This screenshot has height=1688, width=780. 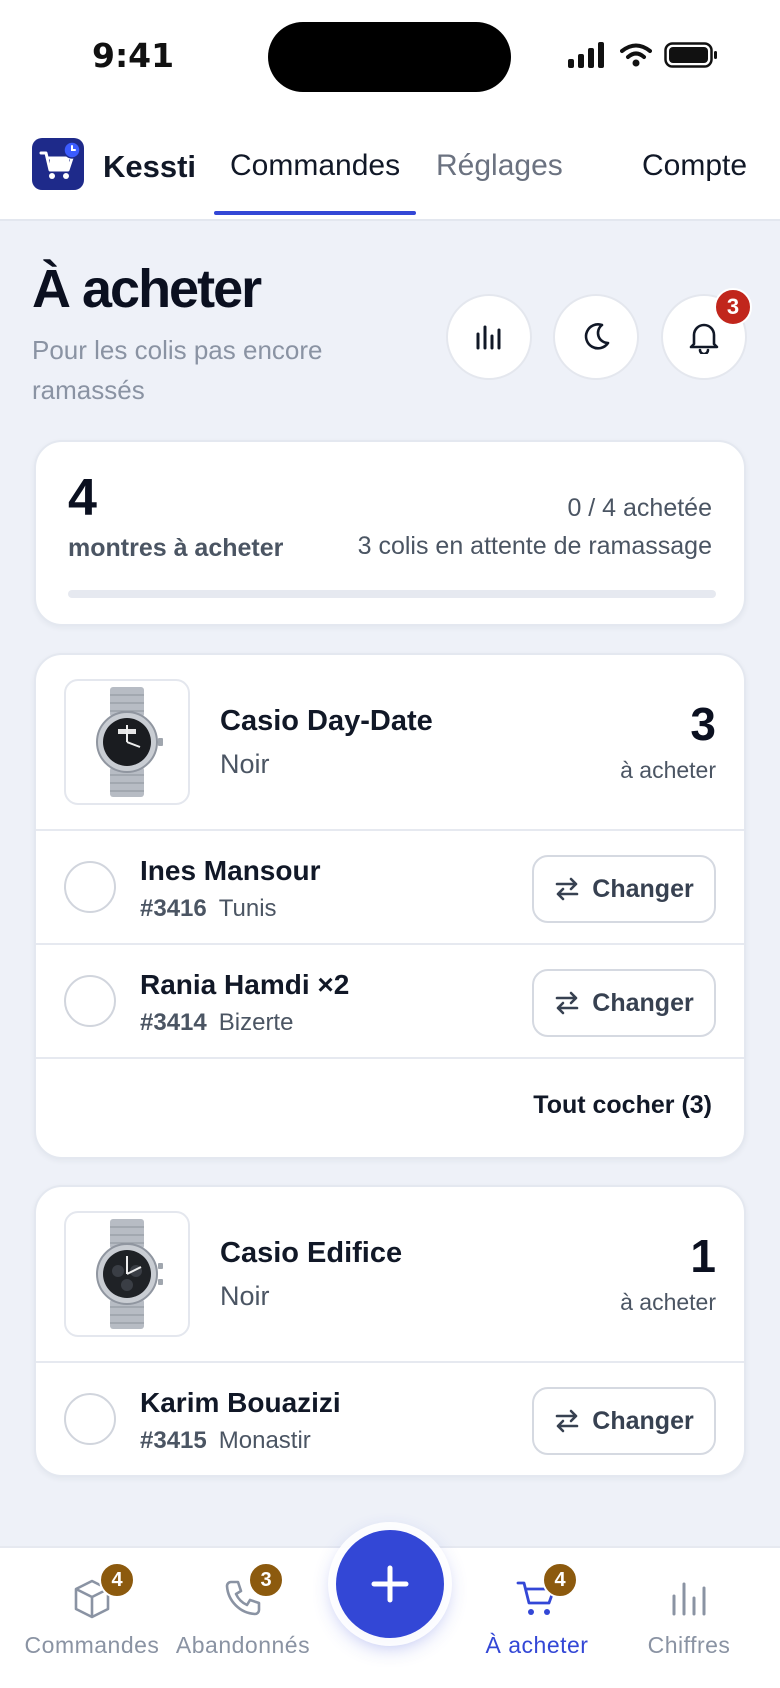 I want to click on order-row: Karim Bouazizi #3415 Monastir Changer, so click(x=390, y=1419).